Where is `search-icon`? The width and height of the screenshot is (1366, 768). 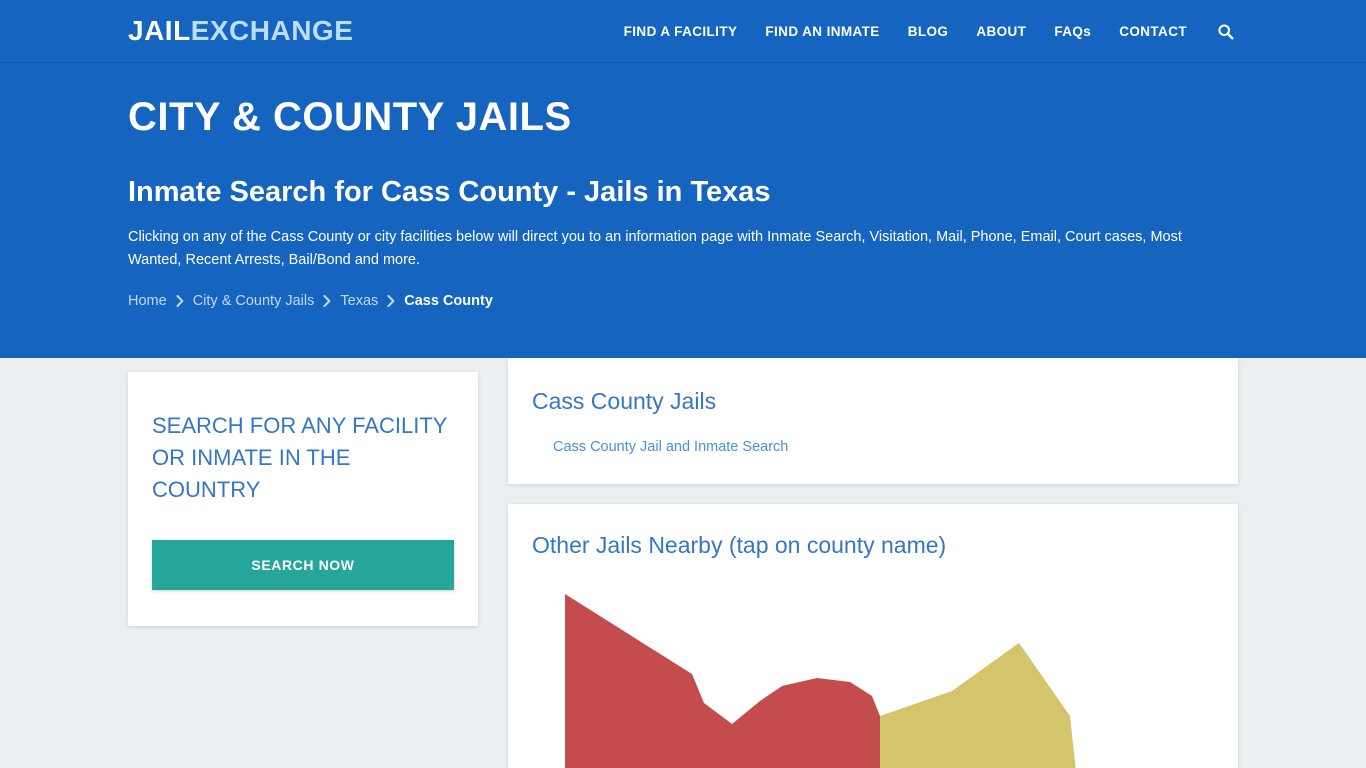 search-icon is located at coordinates (1219, 31).